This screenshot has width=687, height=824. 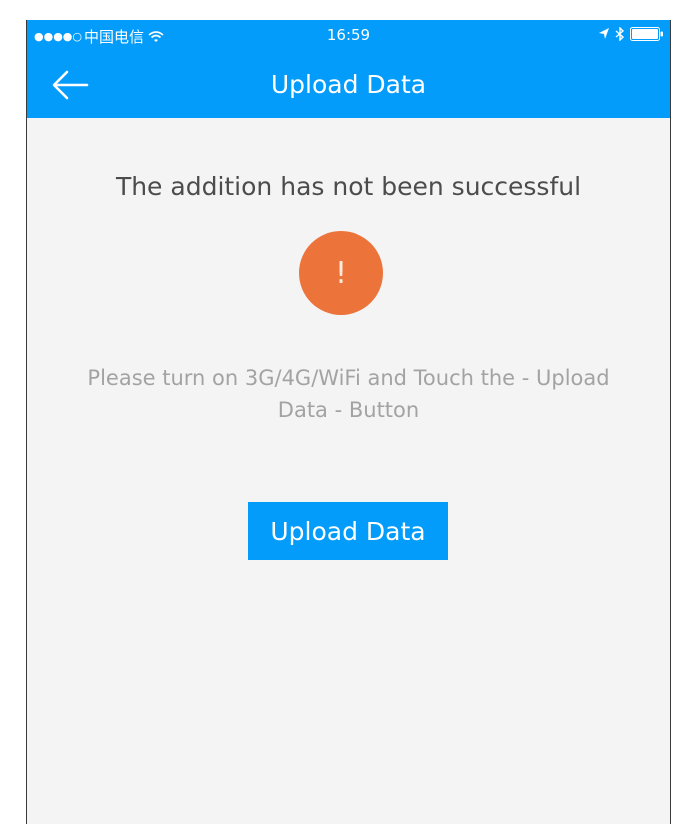 I want to click on page-title: Upload Data, so click(x=348, y=84).